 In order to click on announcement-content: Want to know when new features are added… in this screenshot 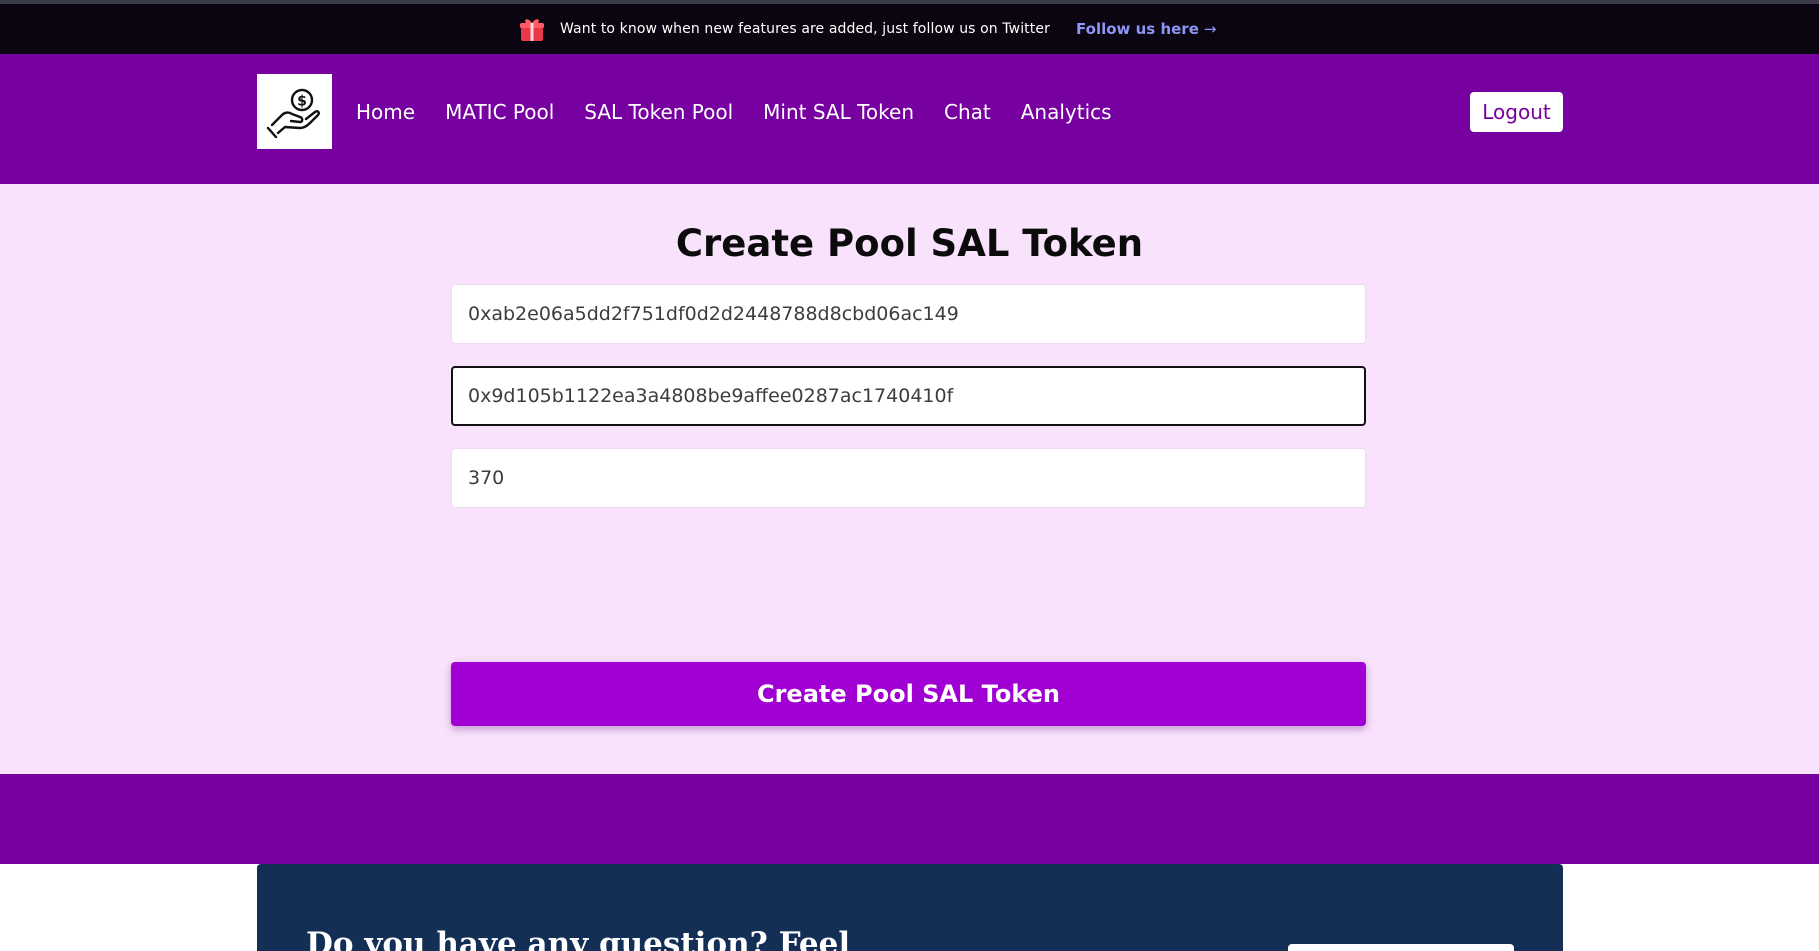, I will do `click(784, 29)`.